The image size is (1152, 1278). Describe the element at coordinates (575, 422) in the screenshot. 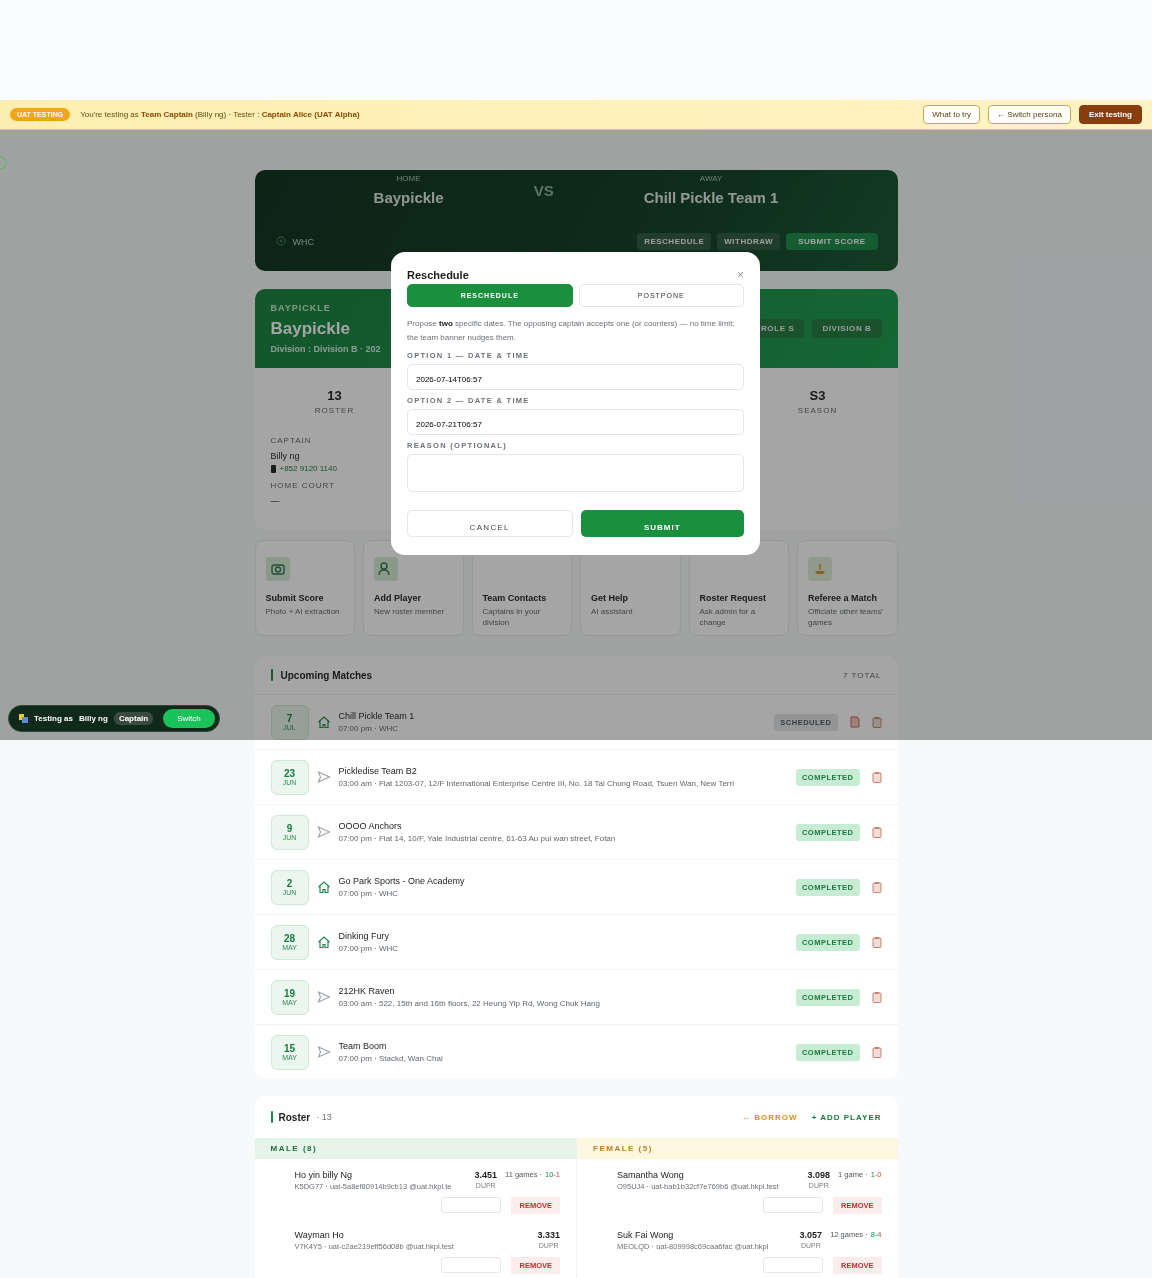

I see `date-time-field: 2026-07-21T06:57` at that location.